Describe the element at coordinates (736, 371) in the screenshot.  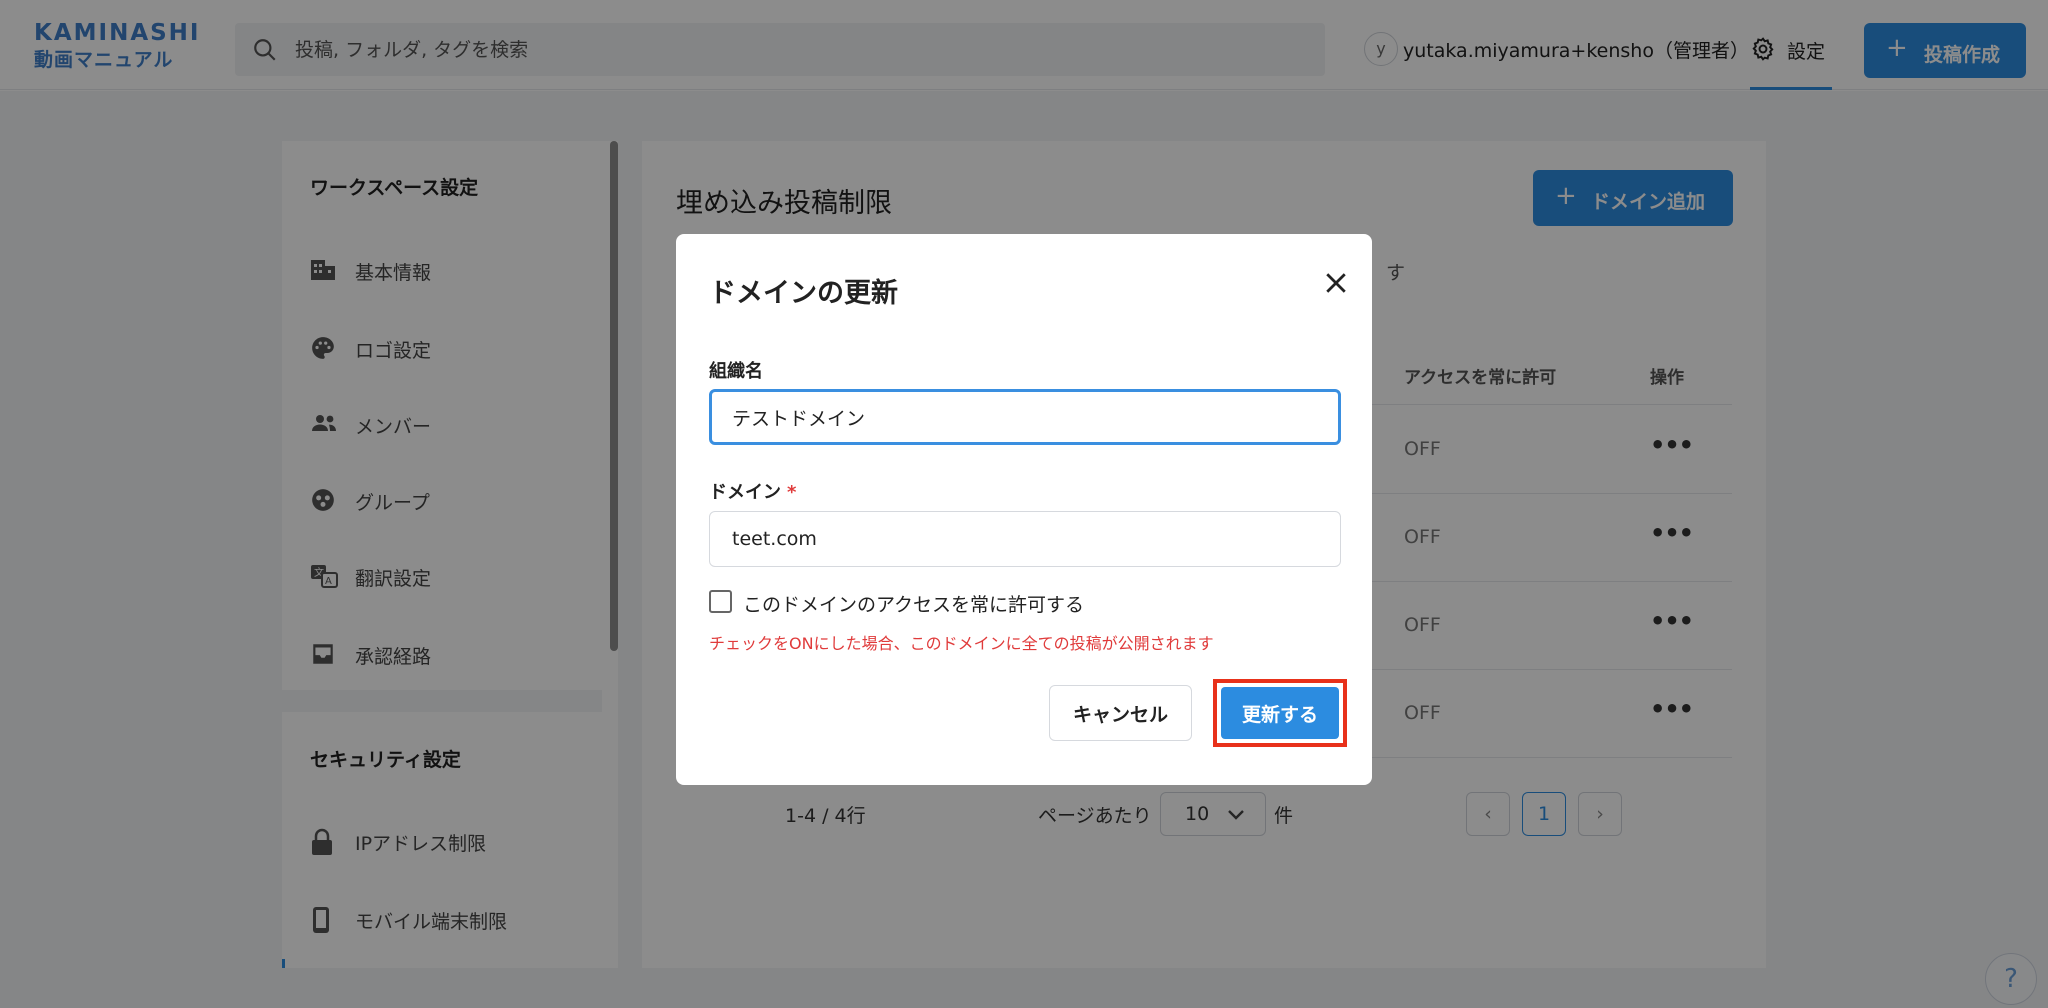
I see `organization-name-label: 組織名` at that location.